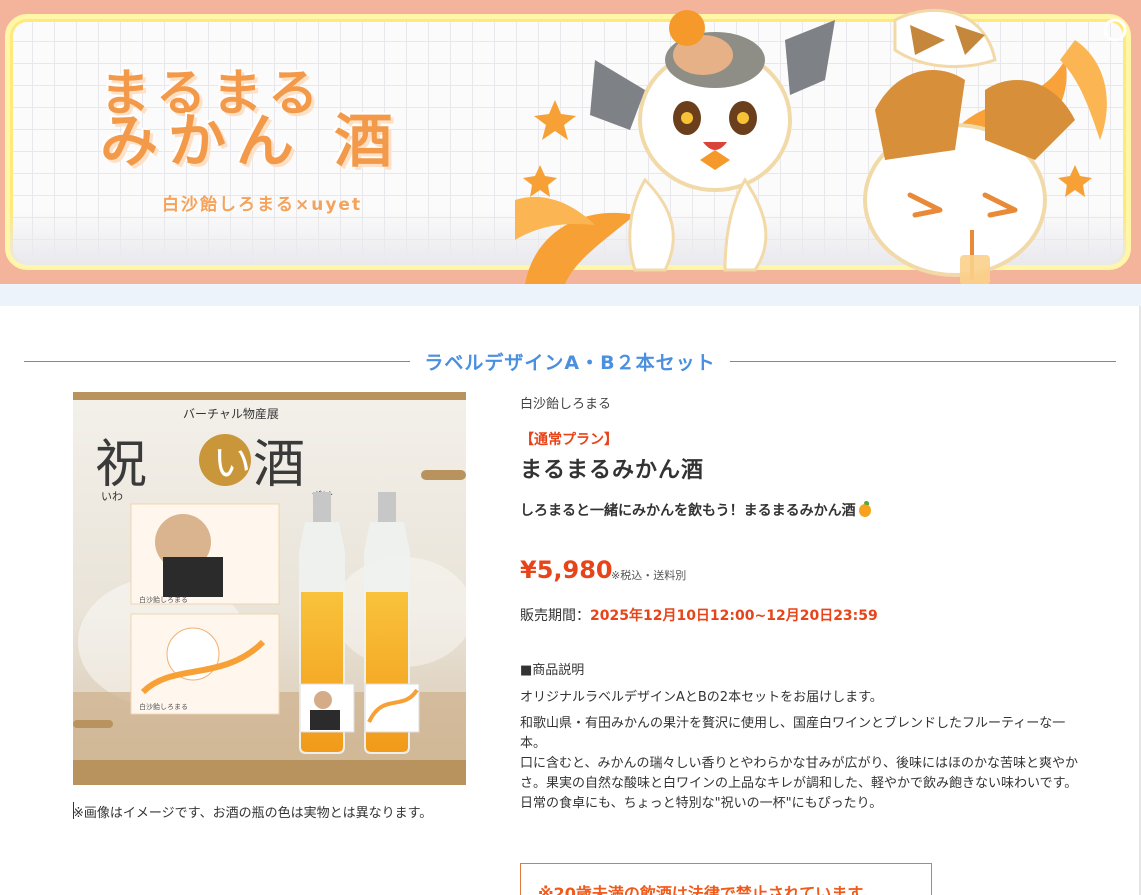 This screenshot has width=1141, height=895. Describe the element at coordinates (570, 363) in the screenshot. I see `section-title: ラベルデザインA・B２本セット` at that location.